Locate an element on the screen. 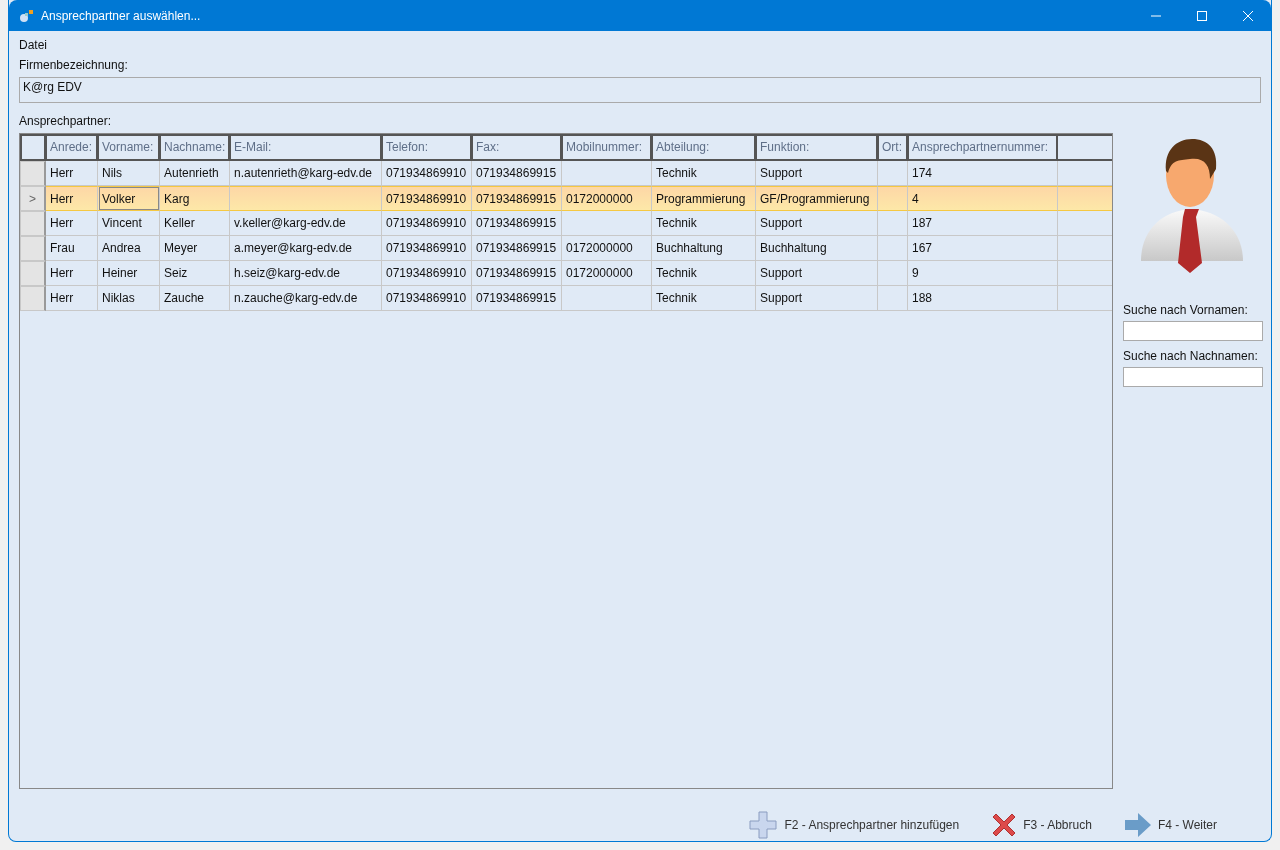 Image resolution: width=1280 pixels, height=850 pixels. empty-header is located at coordinates (1085, 147).